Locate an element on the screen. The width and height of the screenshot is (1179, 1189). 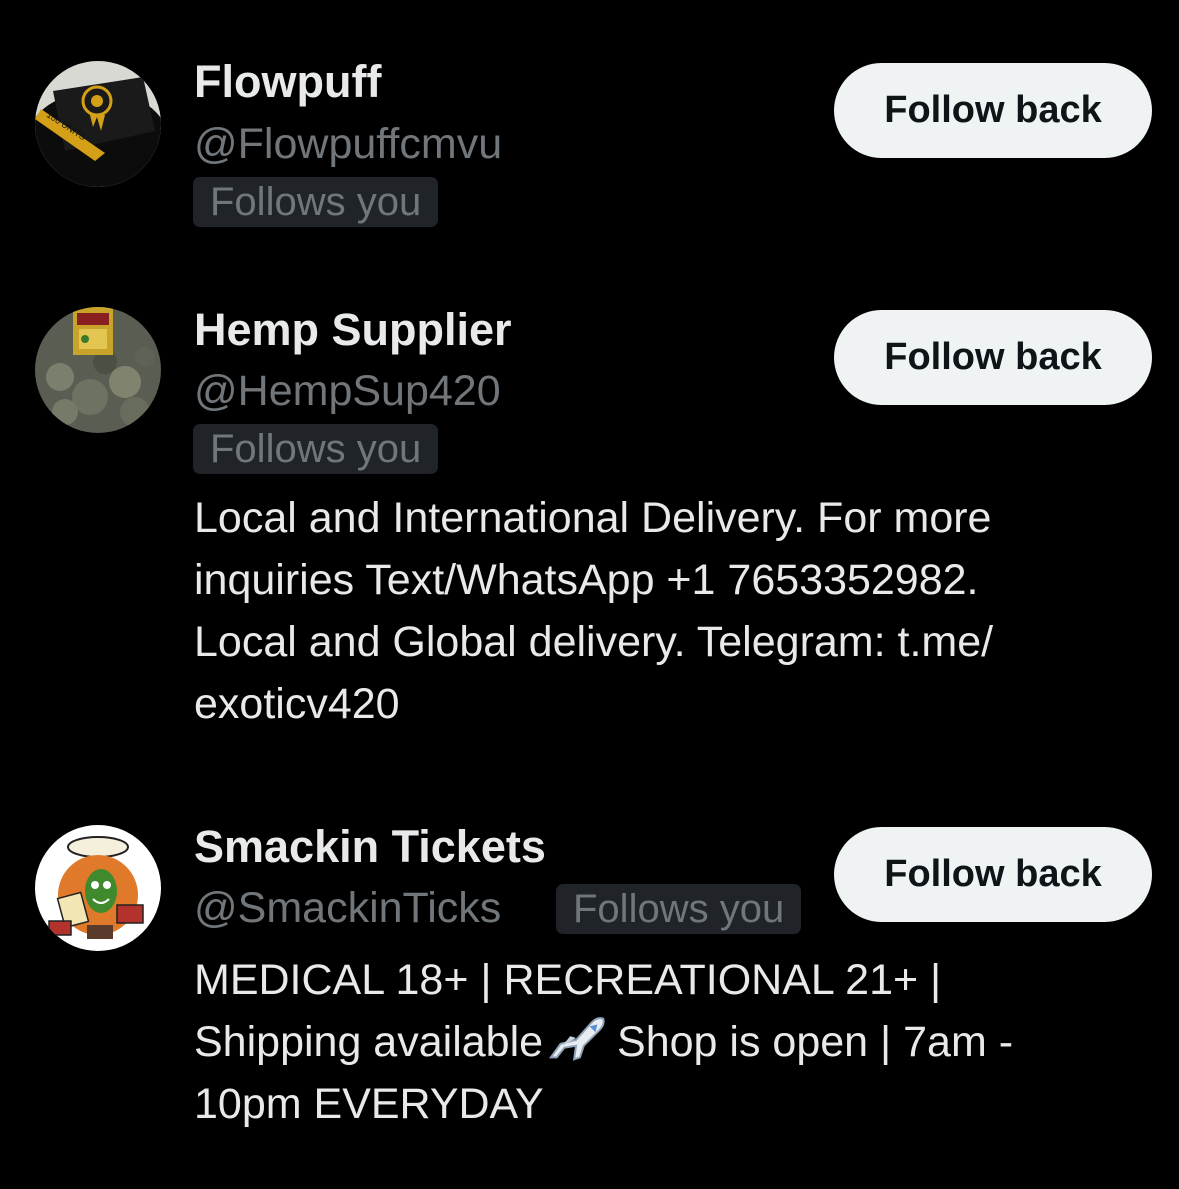
cartoon-character-avatar-icon is located at coordinates (98, 888).